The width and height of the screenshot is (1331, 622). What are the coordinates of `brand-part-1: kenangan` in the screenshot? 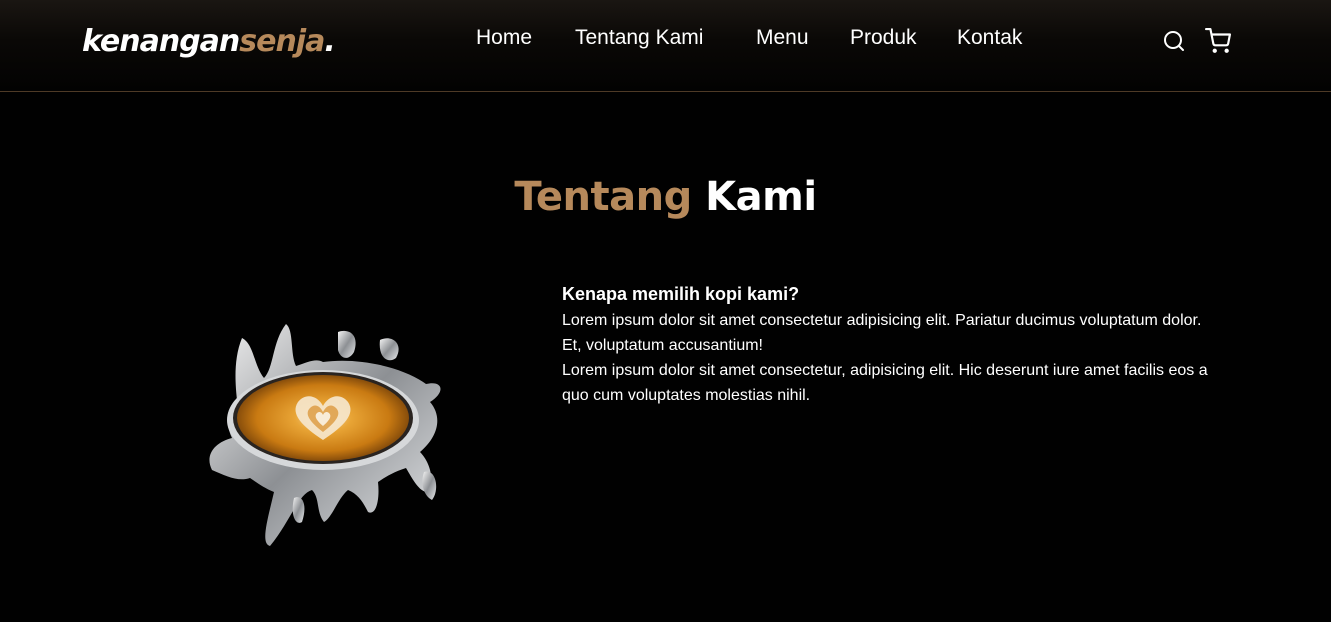 It's located at (161, 41).